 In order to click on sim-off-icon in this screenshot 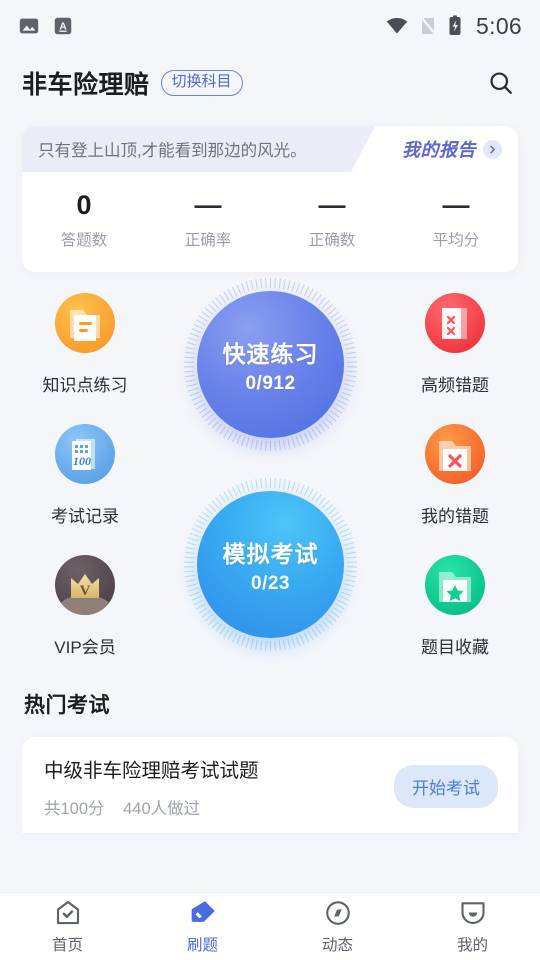, I will do `click(428, 26)`.